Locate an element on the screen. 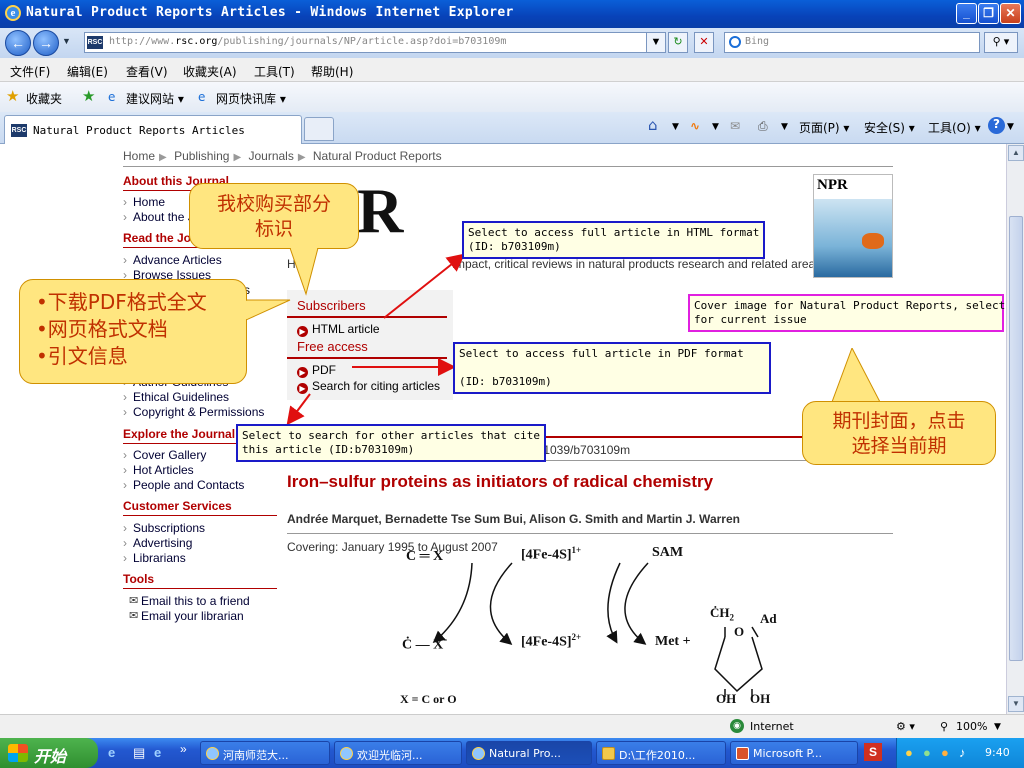  forward-button: → is located at coordinates (46, 43).